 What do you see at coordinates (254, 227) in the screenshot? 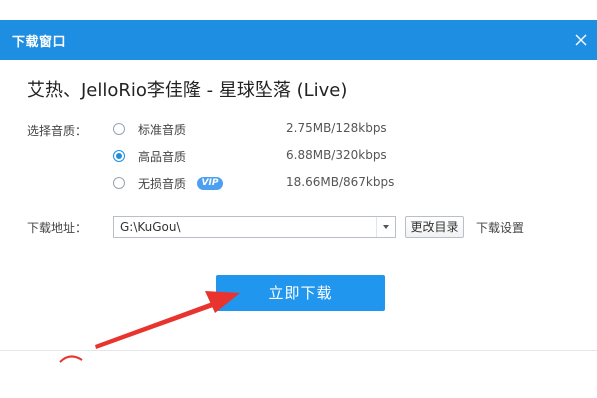
I see `download-path-select: G:\KuGou\` at bounding box center [254, 227].